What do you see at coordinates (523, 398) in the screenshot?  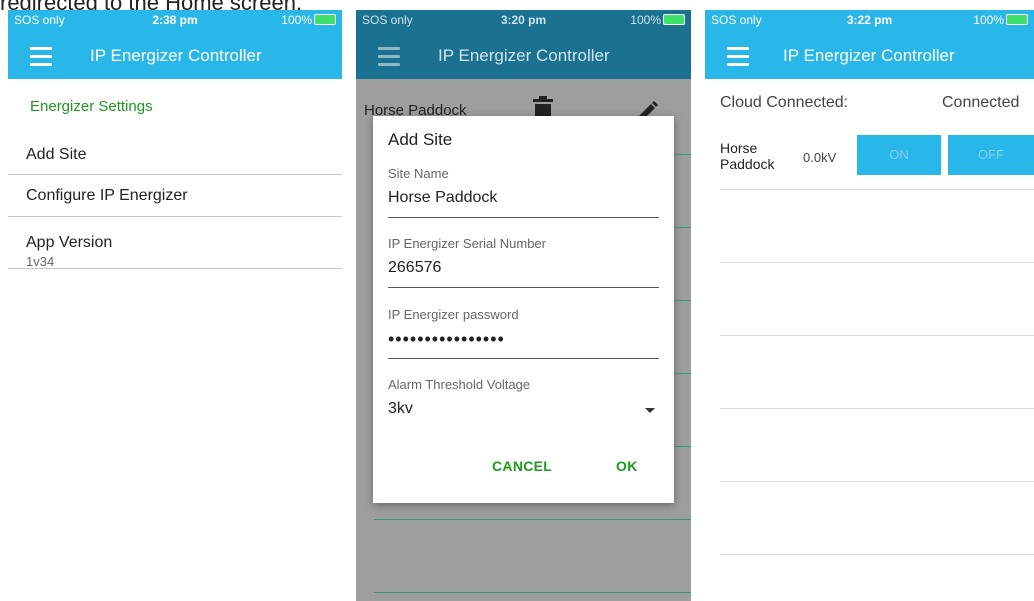 I see `alarm-threshold-select: Alarm Threshold Voltage 3kv` at bounding box center [523, 398].